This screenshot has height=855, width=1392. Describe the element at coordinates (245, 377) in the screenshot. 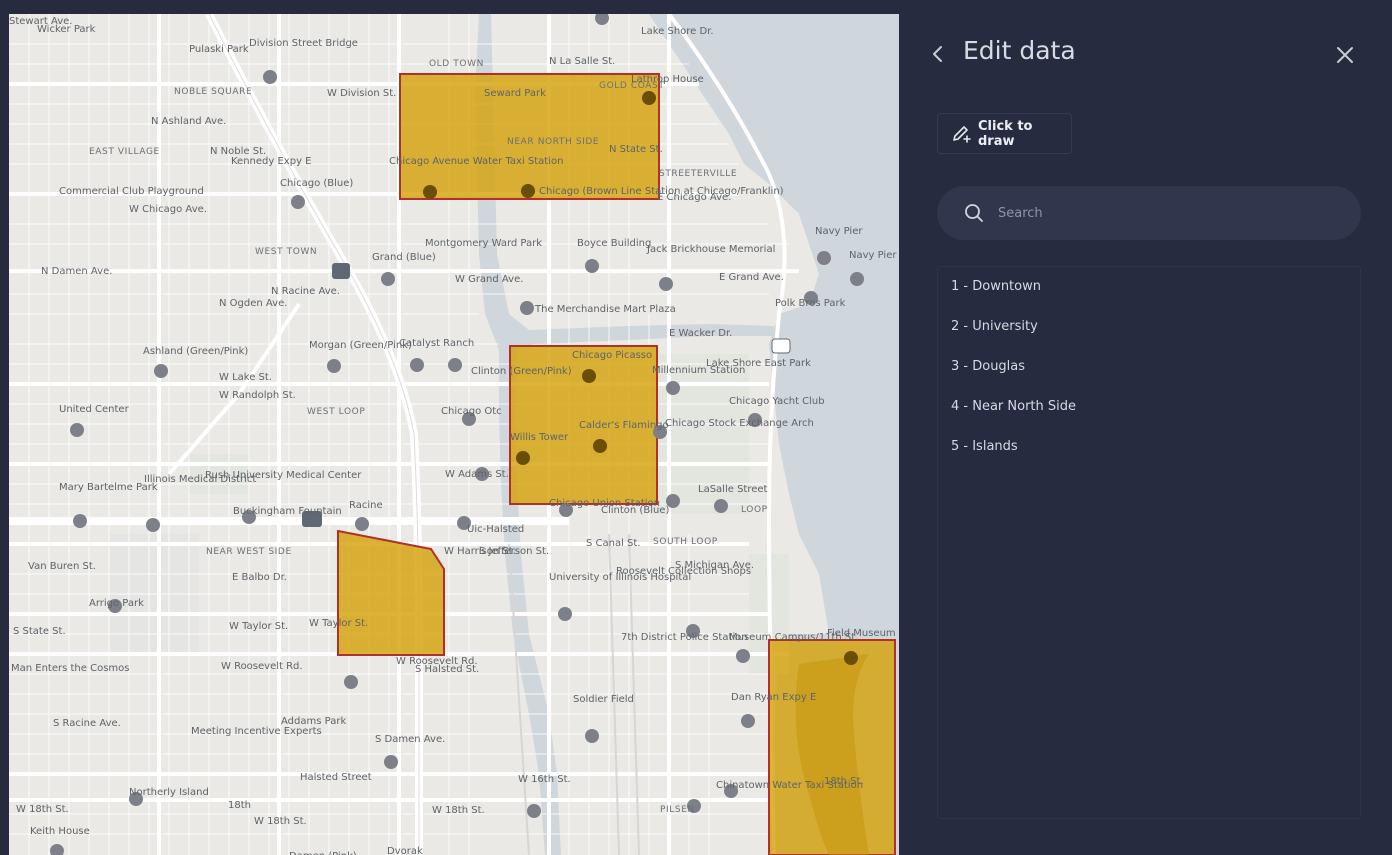

I see `map-label: W Lake St.` at that location.